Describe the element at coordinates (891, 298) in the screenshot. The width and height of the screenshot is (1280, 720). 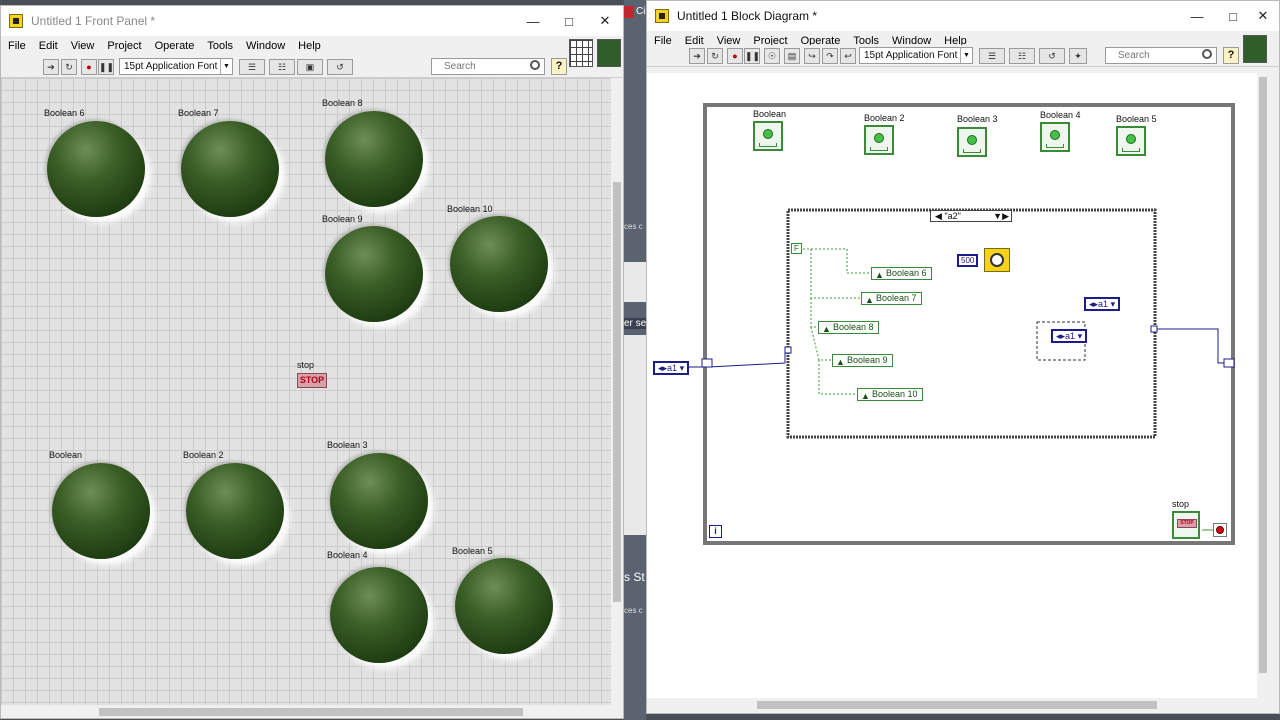
I see `local-variable: ▲ Boolean 7` at that location.